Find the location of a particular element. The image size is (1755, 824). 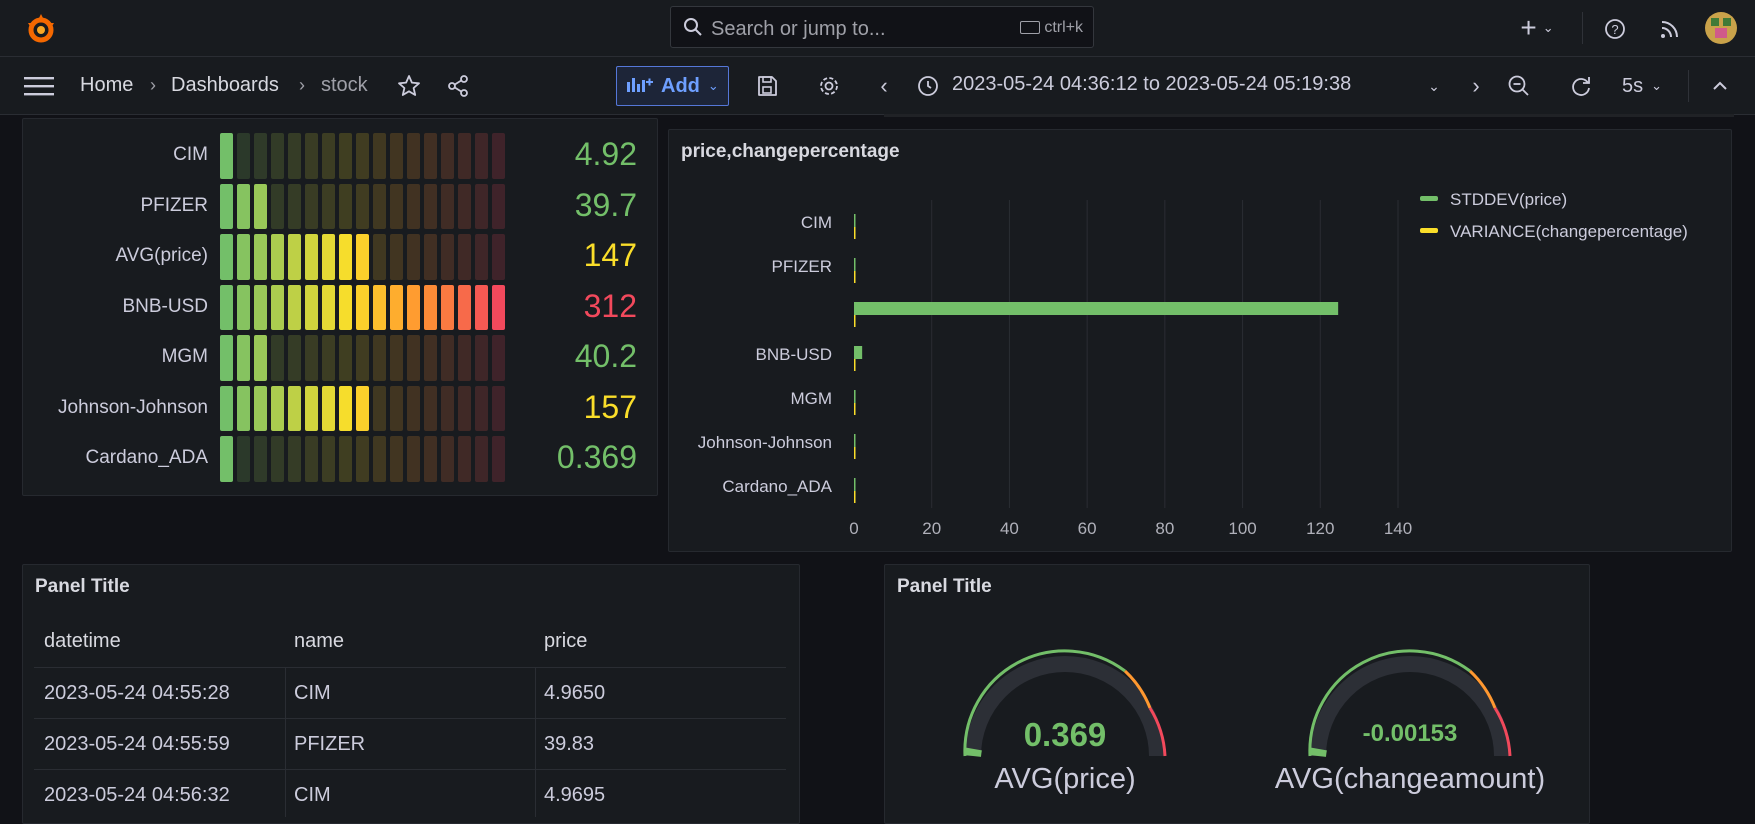

star-icon is located at coordinates (409, 86).